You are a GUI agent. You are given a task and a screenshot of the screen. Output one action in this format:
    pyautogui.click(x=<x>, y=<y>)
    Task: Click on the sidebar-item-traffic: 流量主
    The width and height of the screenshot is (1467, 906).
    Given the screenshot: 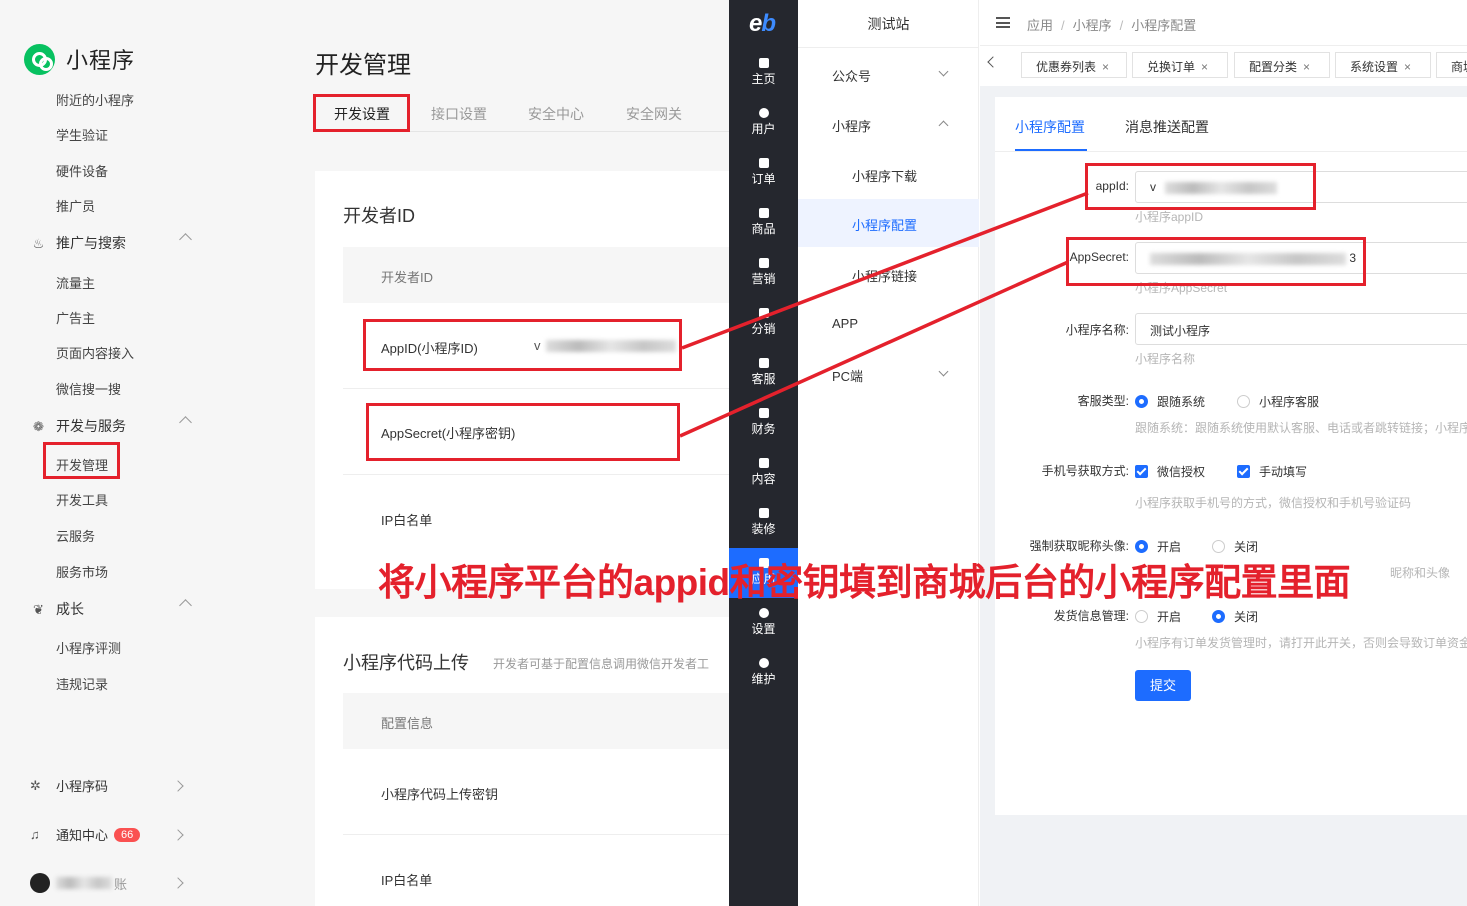 What is the action you would take?
    pyautogui.click(x=75, y=282)
    